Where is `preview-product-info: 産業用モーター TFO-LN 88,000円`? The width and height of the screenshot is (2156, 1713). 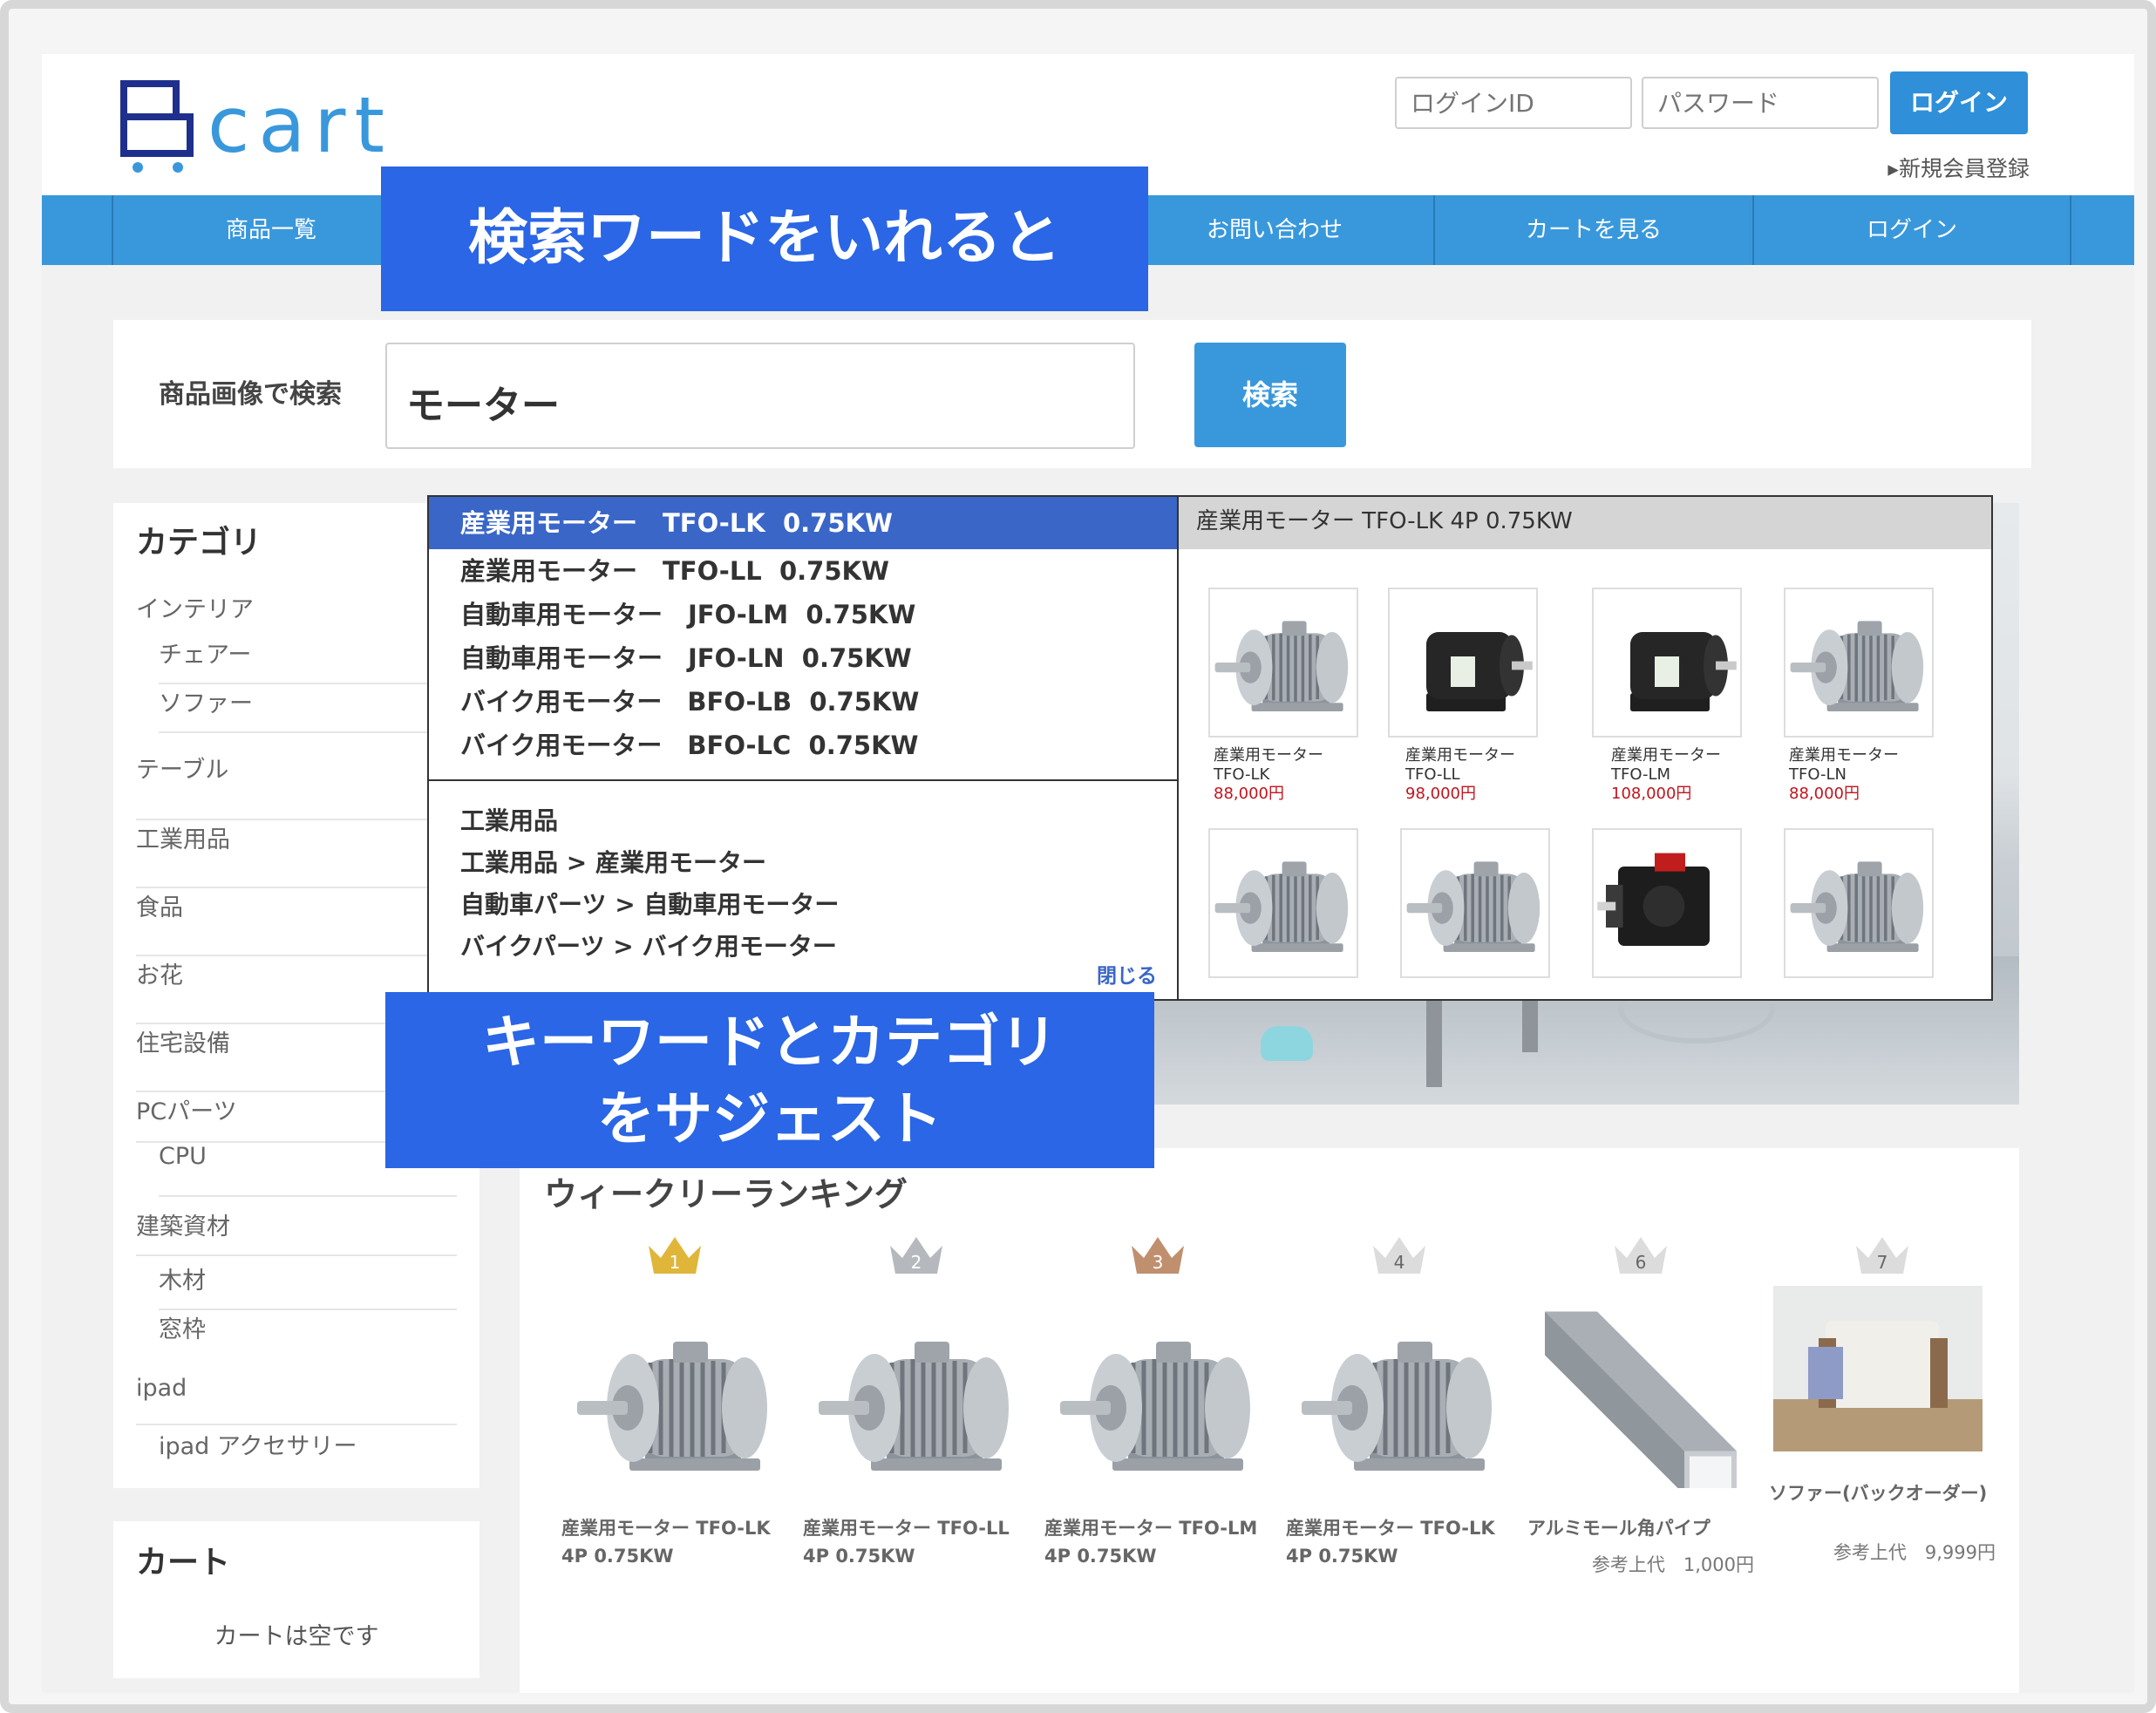
preview-product-info: 産業用モーター TFO-LN 88,000円 is located at coordinates (1876, 775).